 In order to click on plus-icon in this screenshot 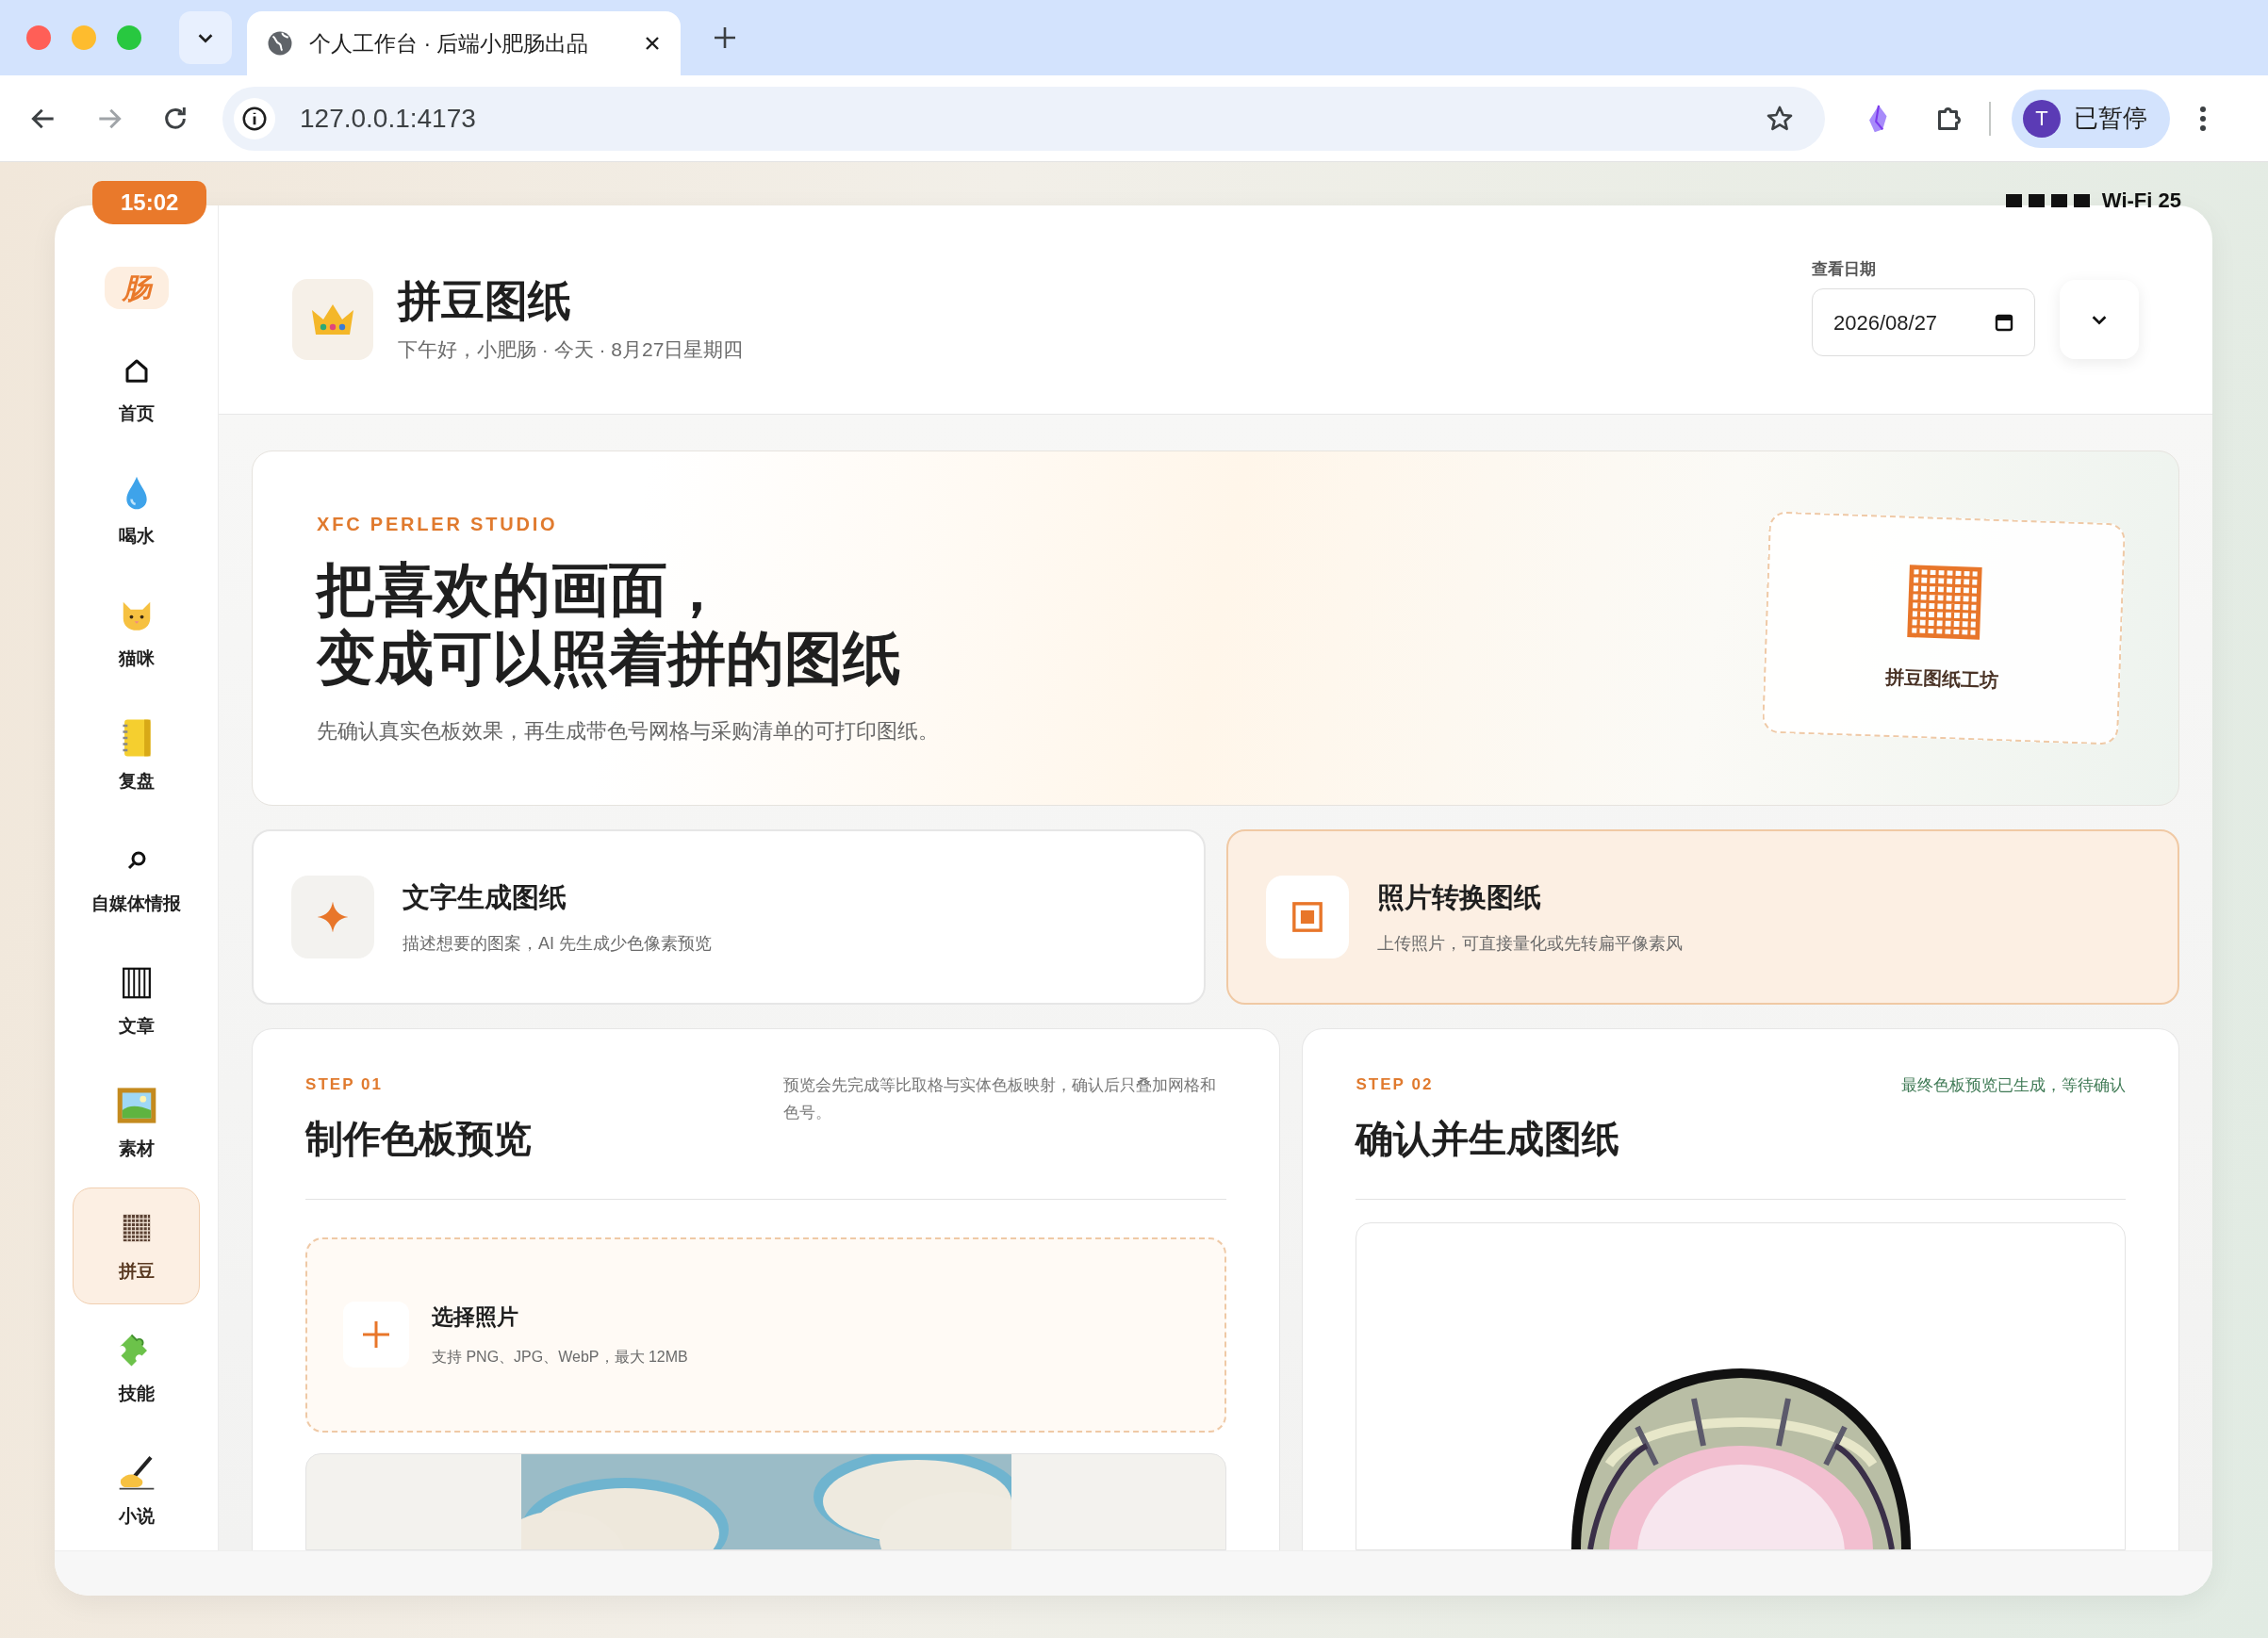, I will do `click(376, 1334)`.